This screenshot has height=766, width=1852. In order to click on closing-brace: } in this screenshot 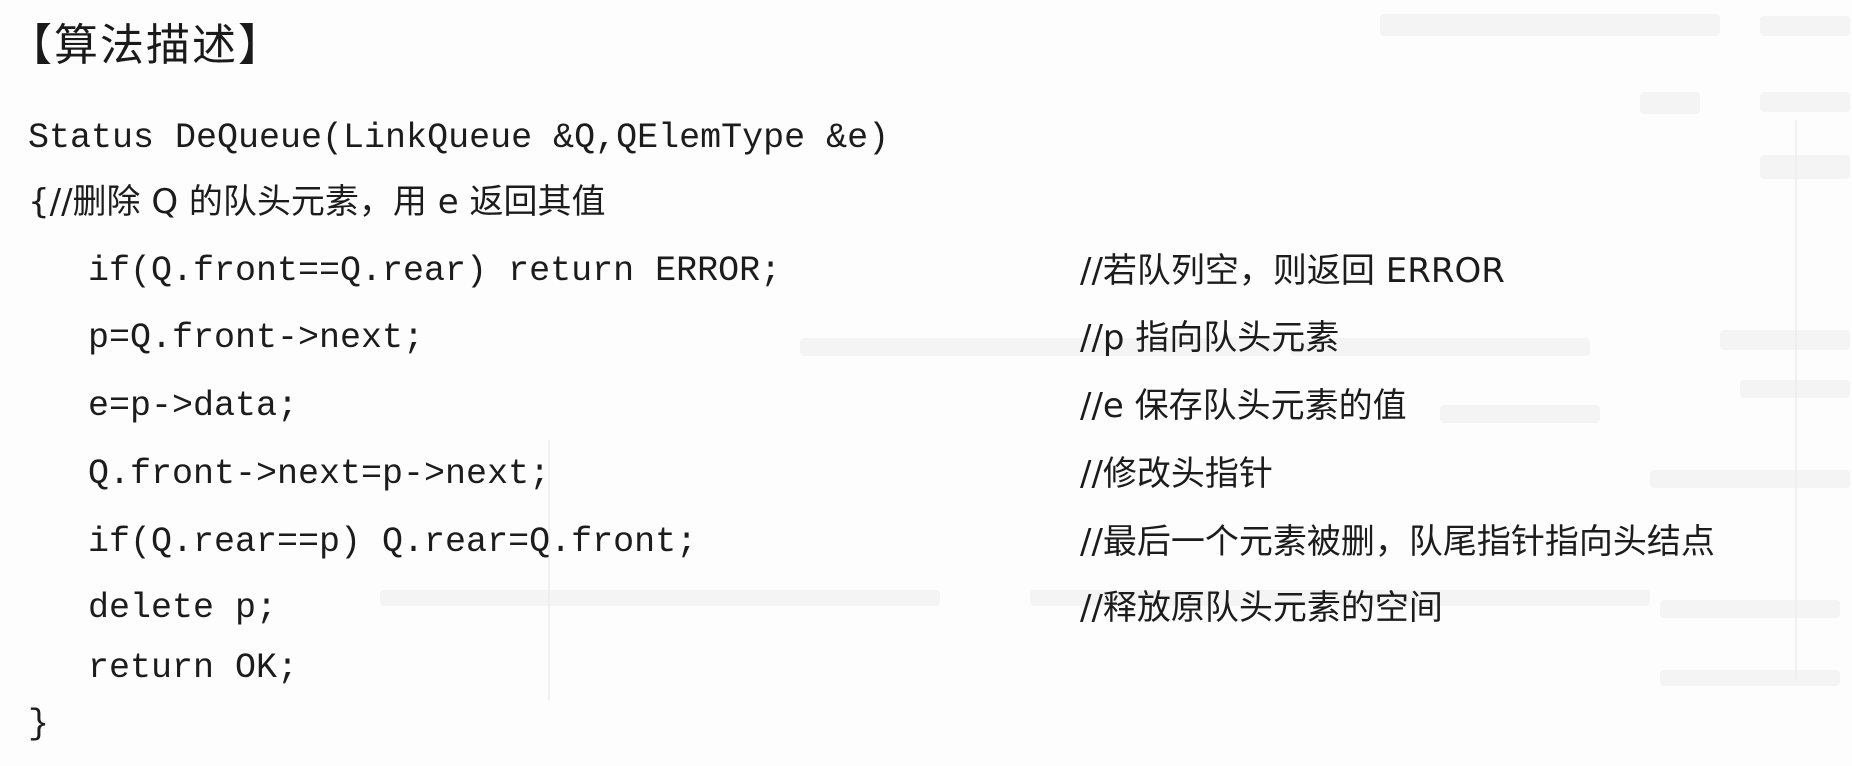, I will do `click(39, 724)`.